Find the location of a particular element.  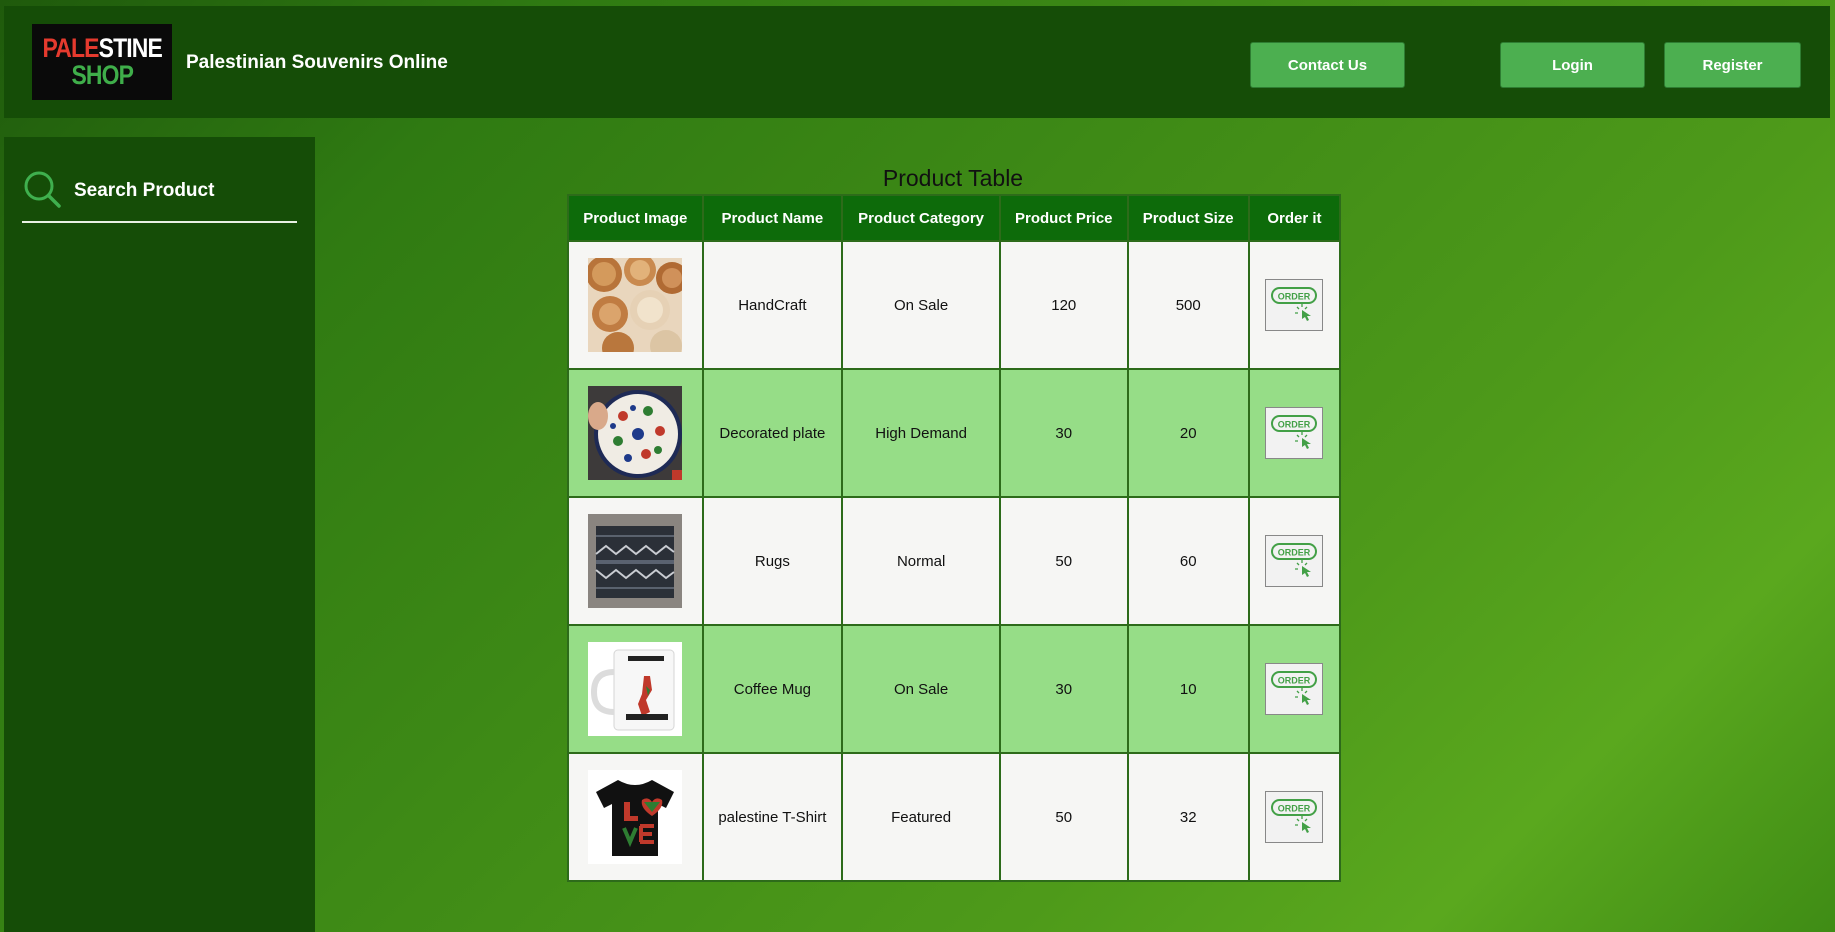

product-table-caption: Product Table is located at coordinates (953, 178).